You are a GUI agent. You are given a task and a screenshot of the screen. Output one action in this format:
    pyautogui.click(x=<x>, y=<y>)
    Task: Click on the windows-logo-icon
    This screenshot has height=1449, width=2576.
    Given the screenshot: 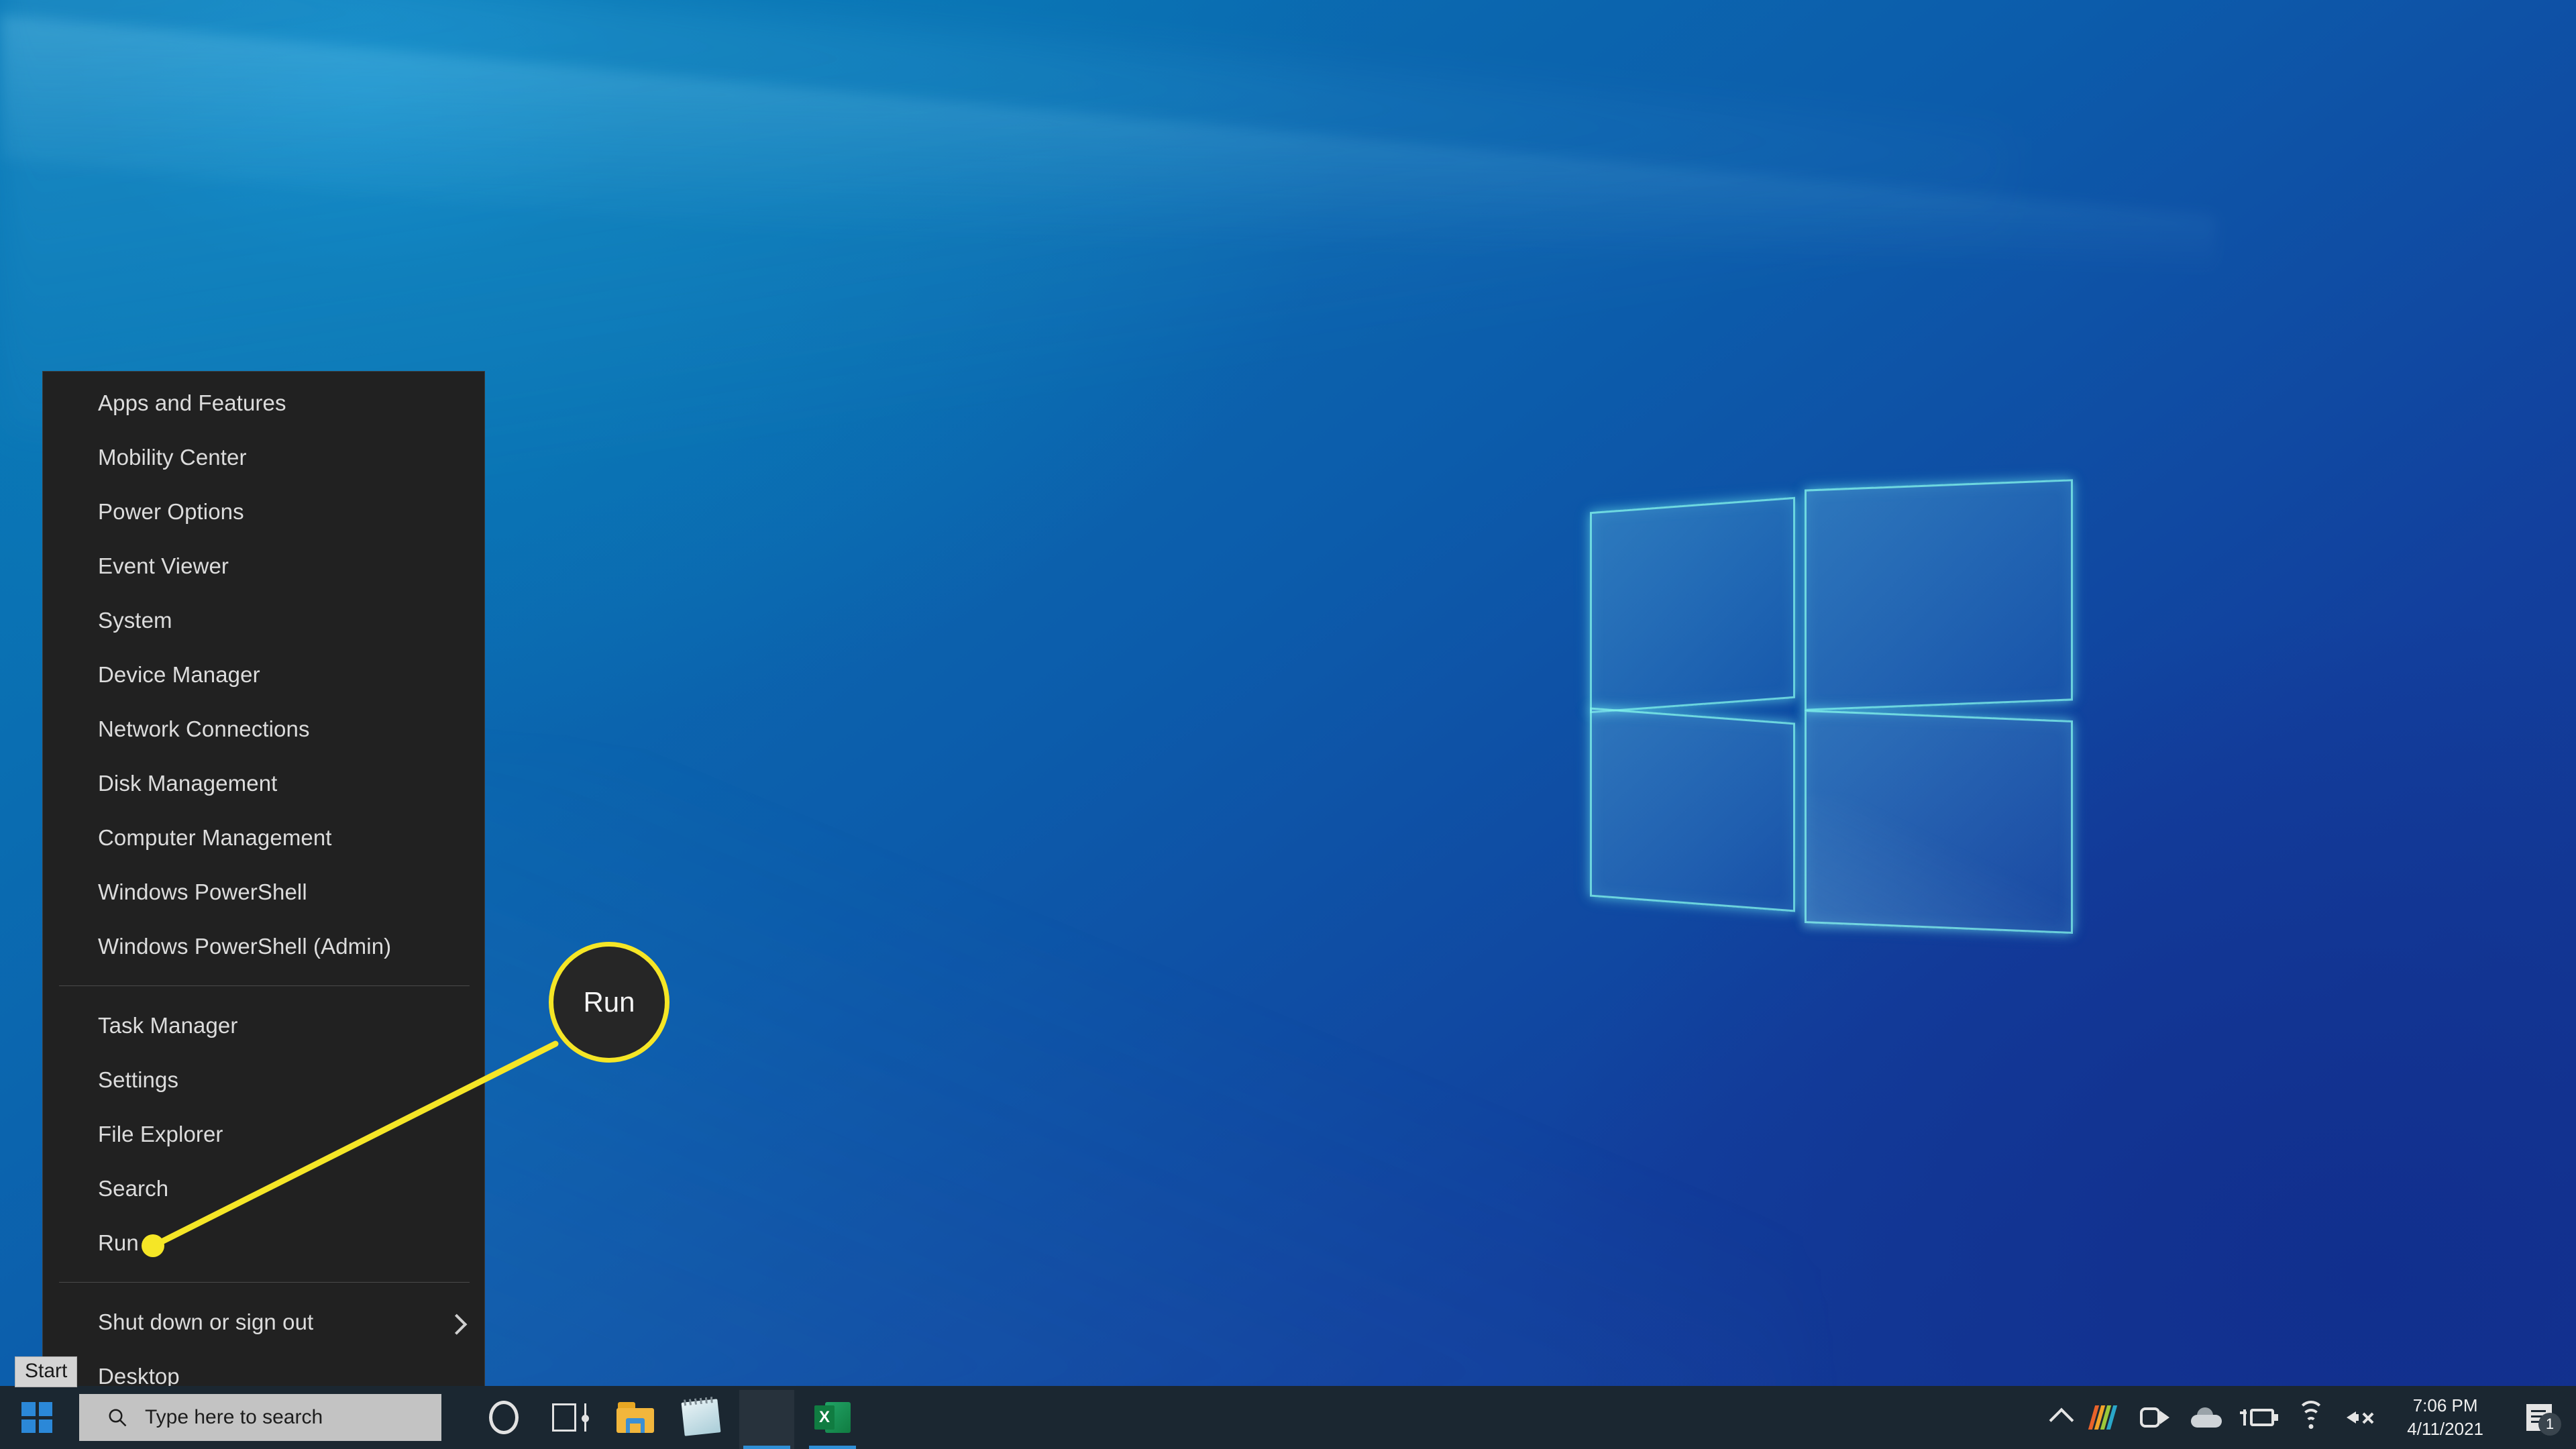 What is the action you would take?
    pyautogui.click(x=36, y=1417)
    